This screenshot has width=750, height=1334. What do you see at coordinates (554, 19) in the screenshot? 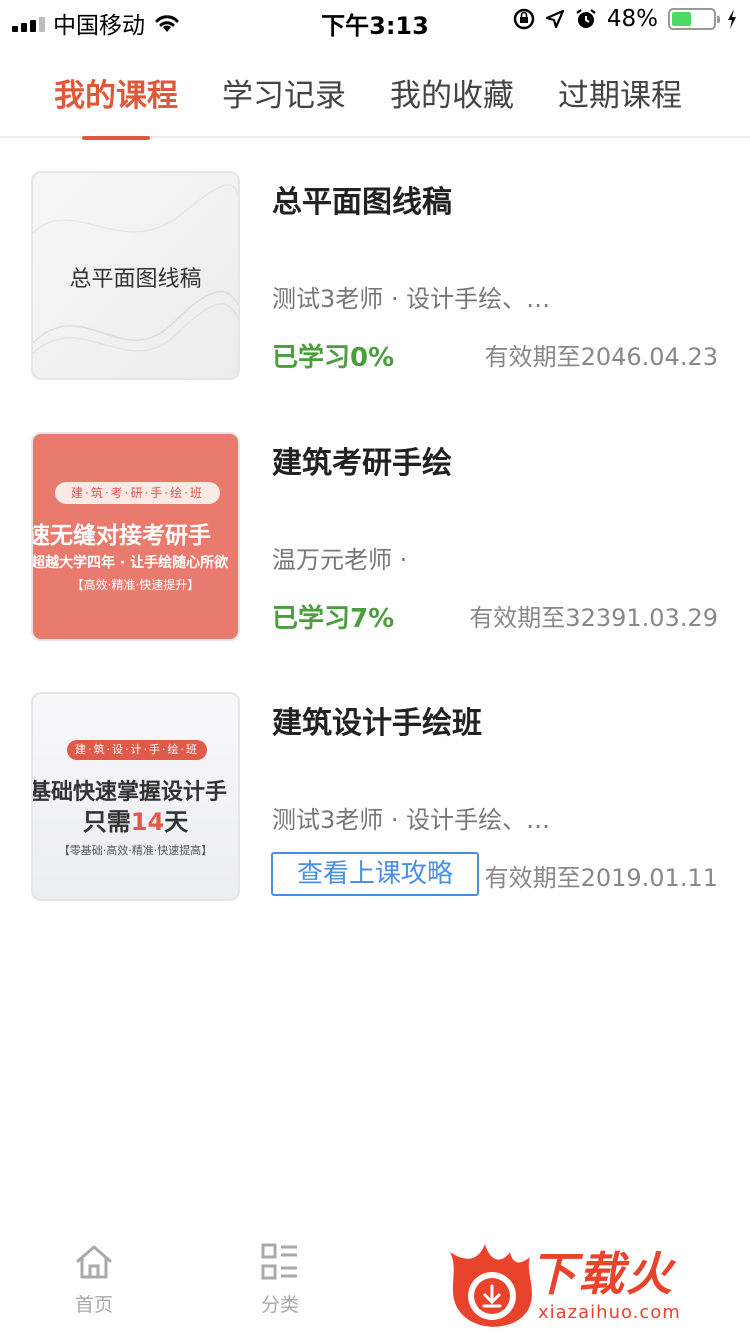
I see `location-icon` at bounding box center [554, 19].